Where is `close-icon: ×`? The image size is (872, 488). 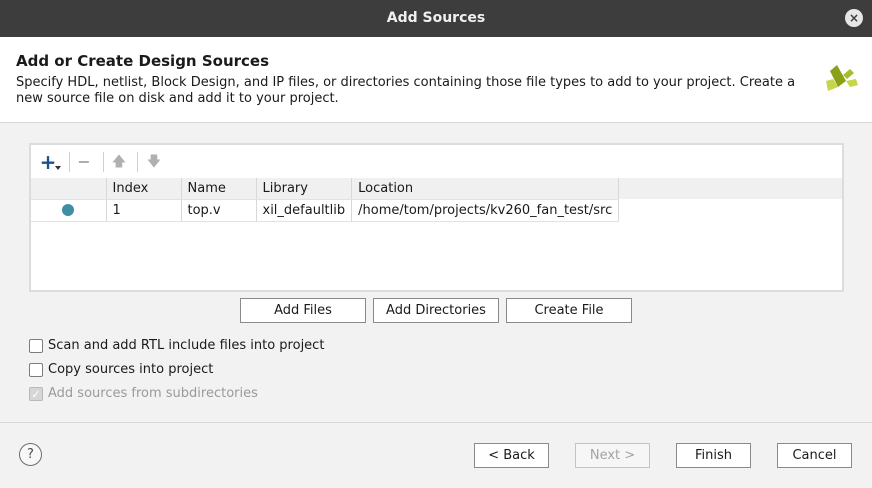 close-icon: × is located at coordinates (854, 18).